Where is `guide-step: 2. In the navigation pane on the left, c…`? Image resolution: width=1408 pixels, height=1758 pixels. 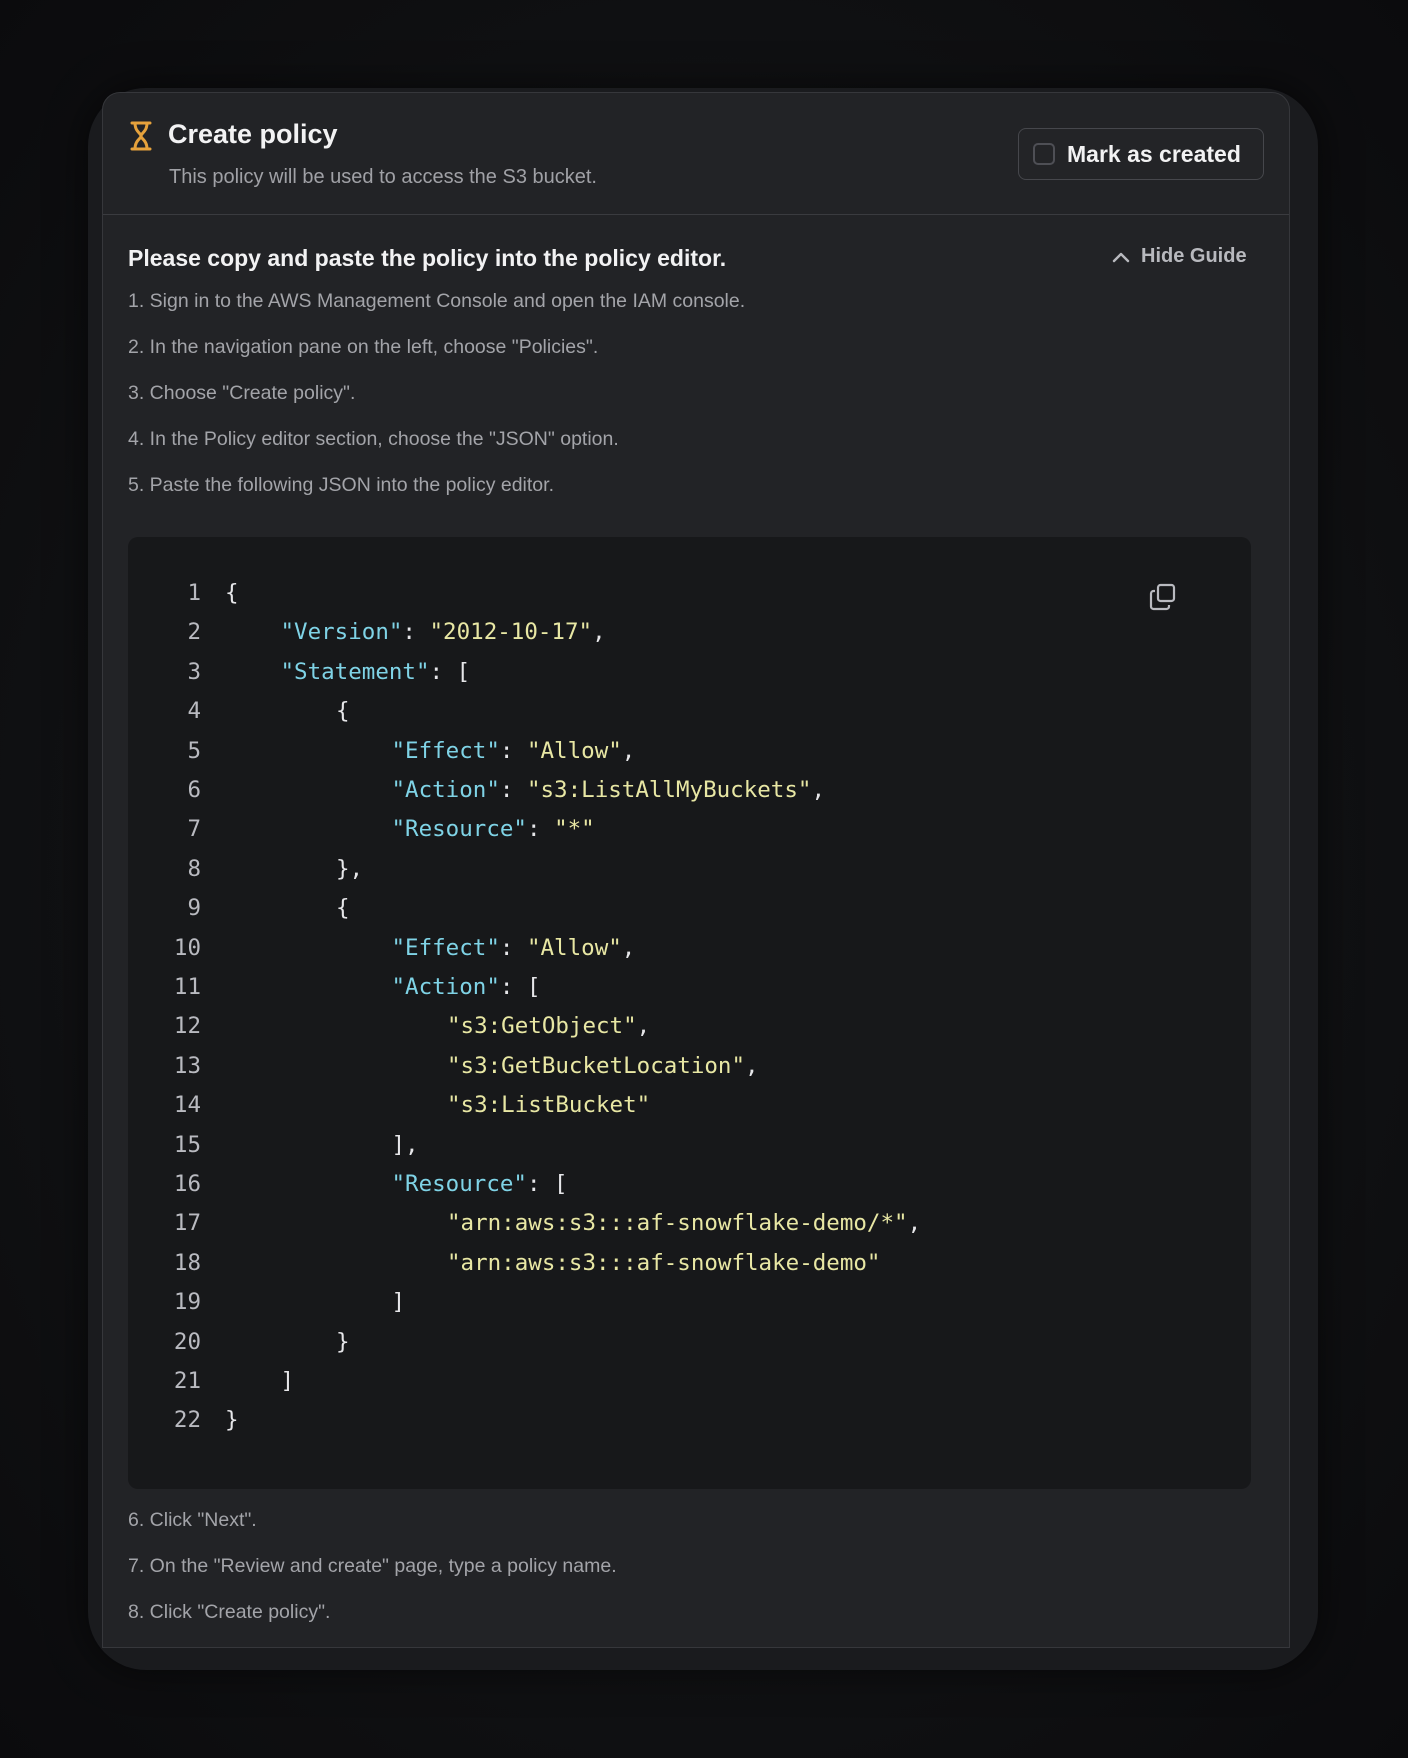
guide-step: 2. In the navigation pane on the left, c… is located at coordinates (363, 347).